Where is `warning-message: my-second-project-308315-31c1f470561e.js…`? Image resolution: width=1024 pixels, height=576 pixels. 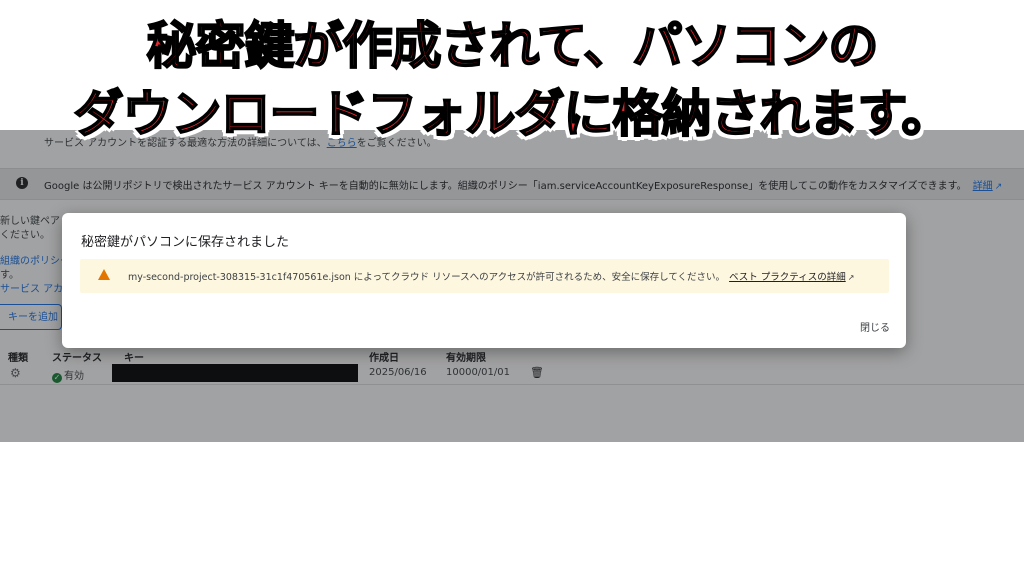 warning-message: my-second-project-308315-31c1f470561e.js… is located at coordinates (427, 277).